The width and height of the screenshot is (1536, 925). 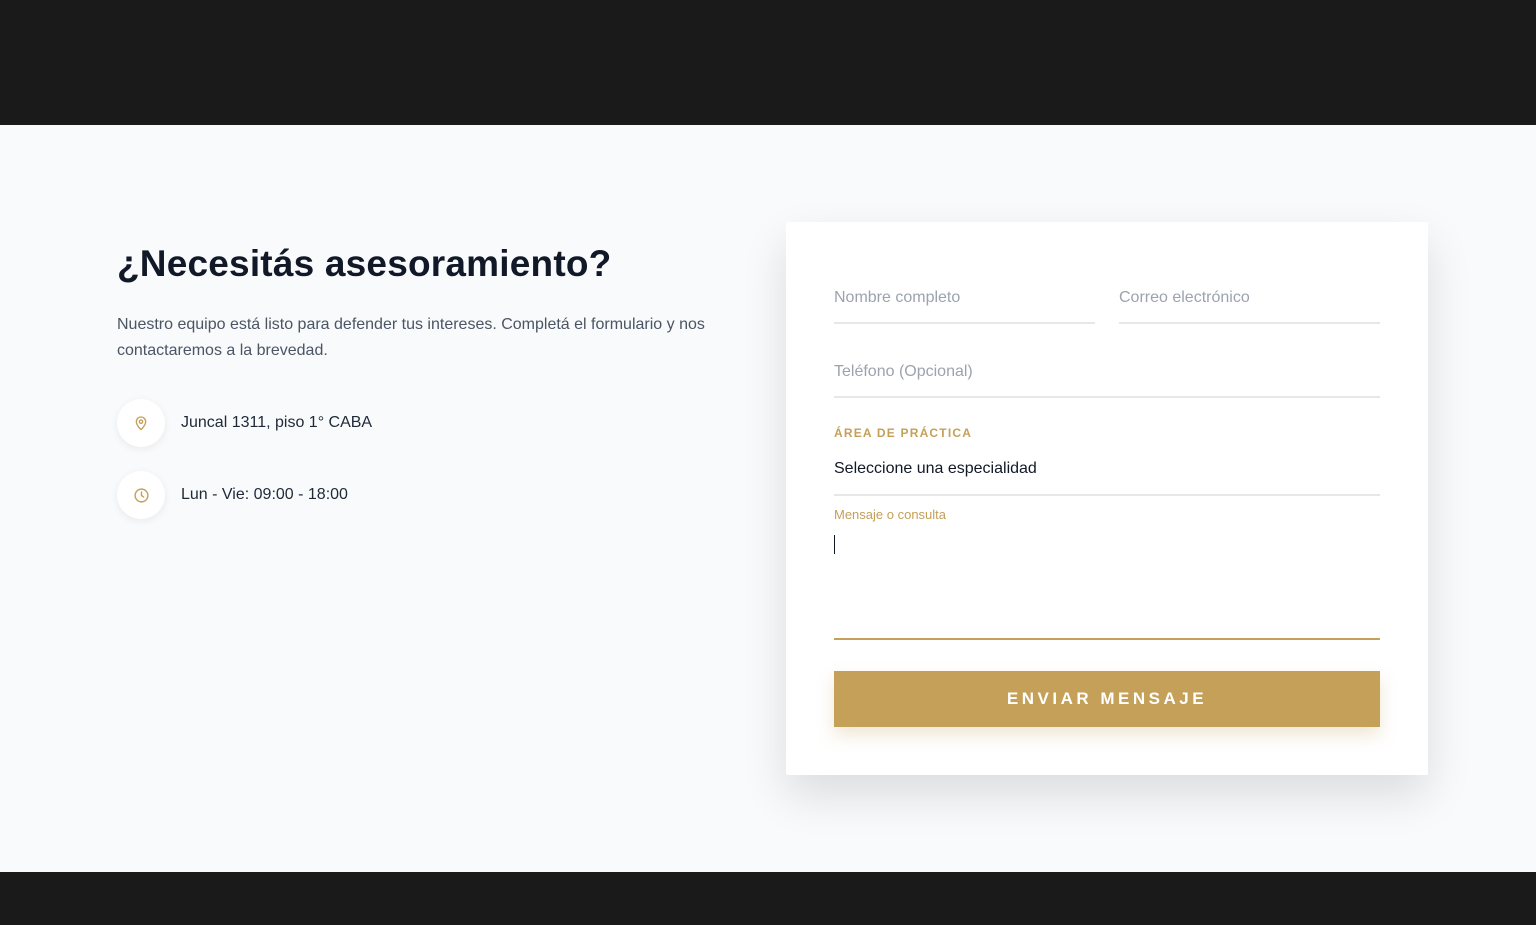 What do you see at coordinates (427, 495) in the screenshot?
I see `contact-hours: Lun - Vie: 09:00 - 18:00` at bounding box center [427, 495].